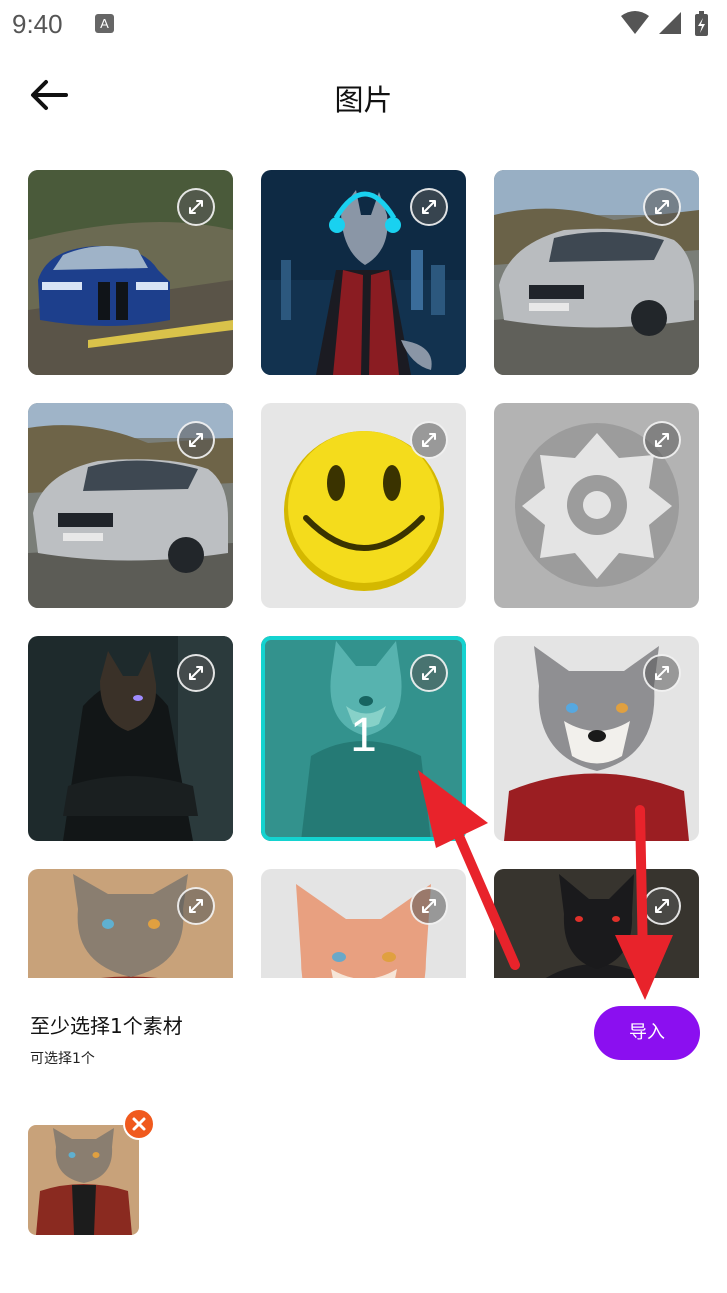 The width and height of the screenshot is (727, 1293). I want to click on image-tile-black-wolf, so click(596, 923).